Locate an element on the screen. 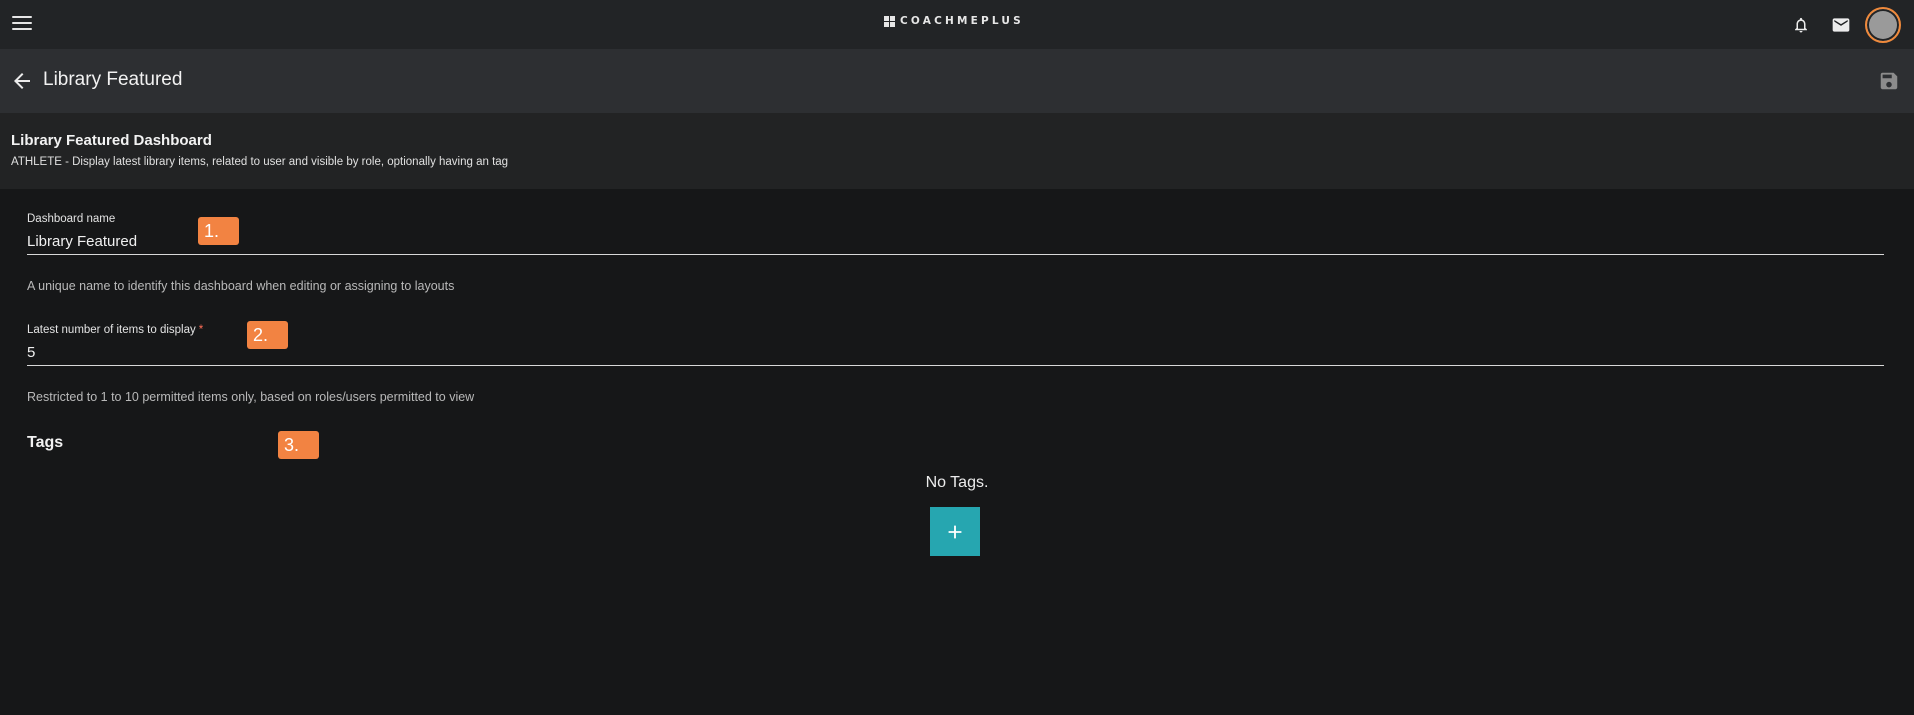 This screenshot has height=715, width=1914. user-avatar is located at coordinates (1883, 24).